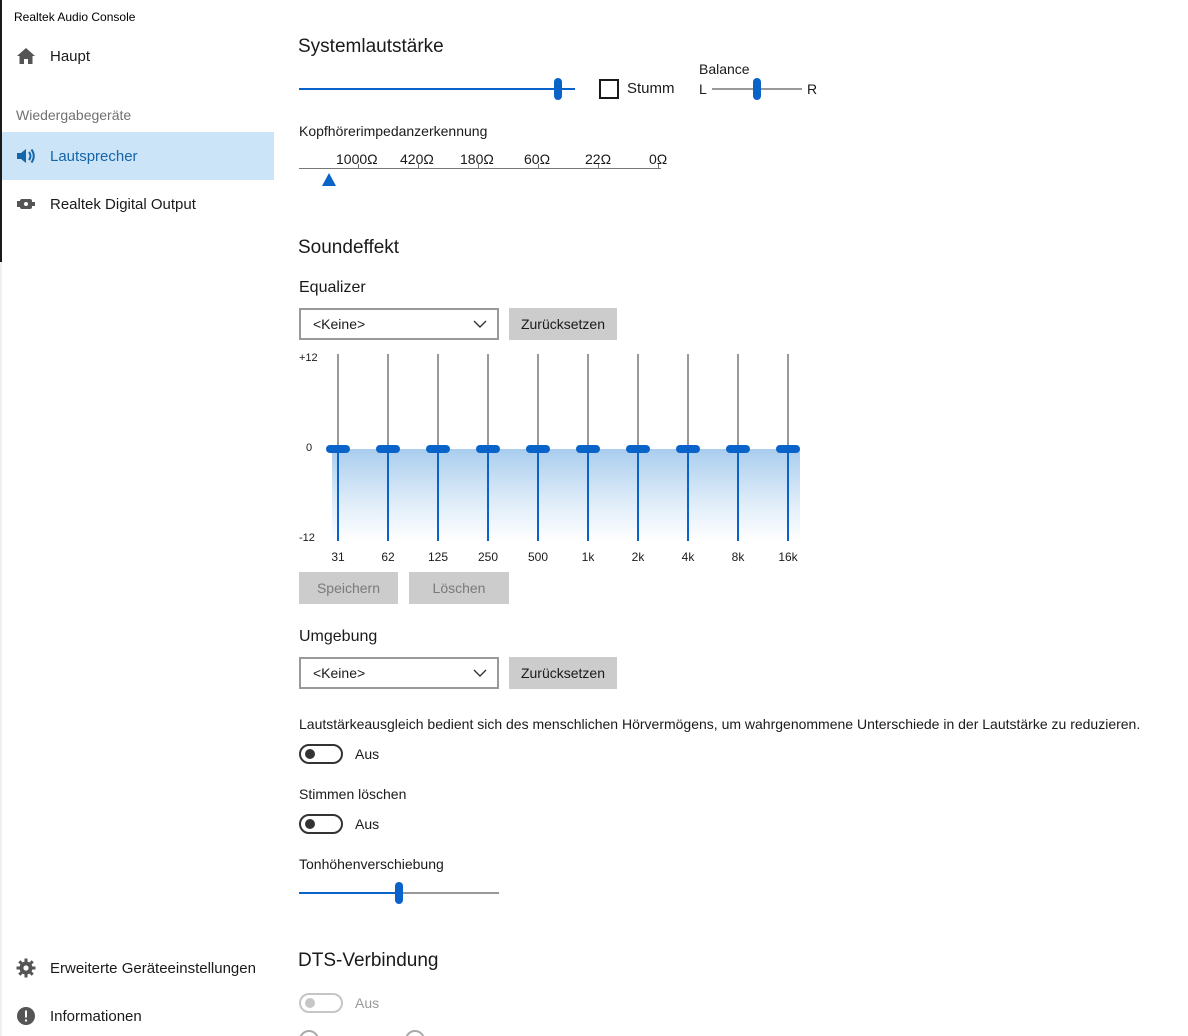 Image resolution: width=1188 pixels, height=1036 pixels. I want to click on eq-scale-max: +12, so click(308, 358).